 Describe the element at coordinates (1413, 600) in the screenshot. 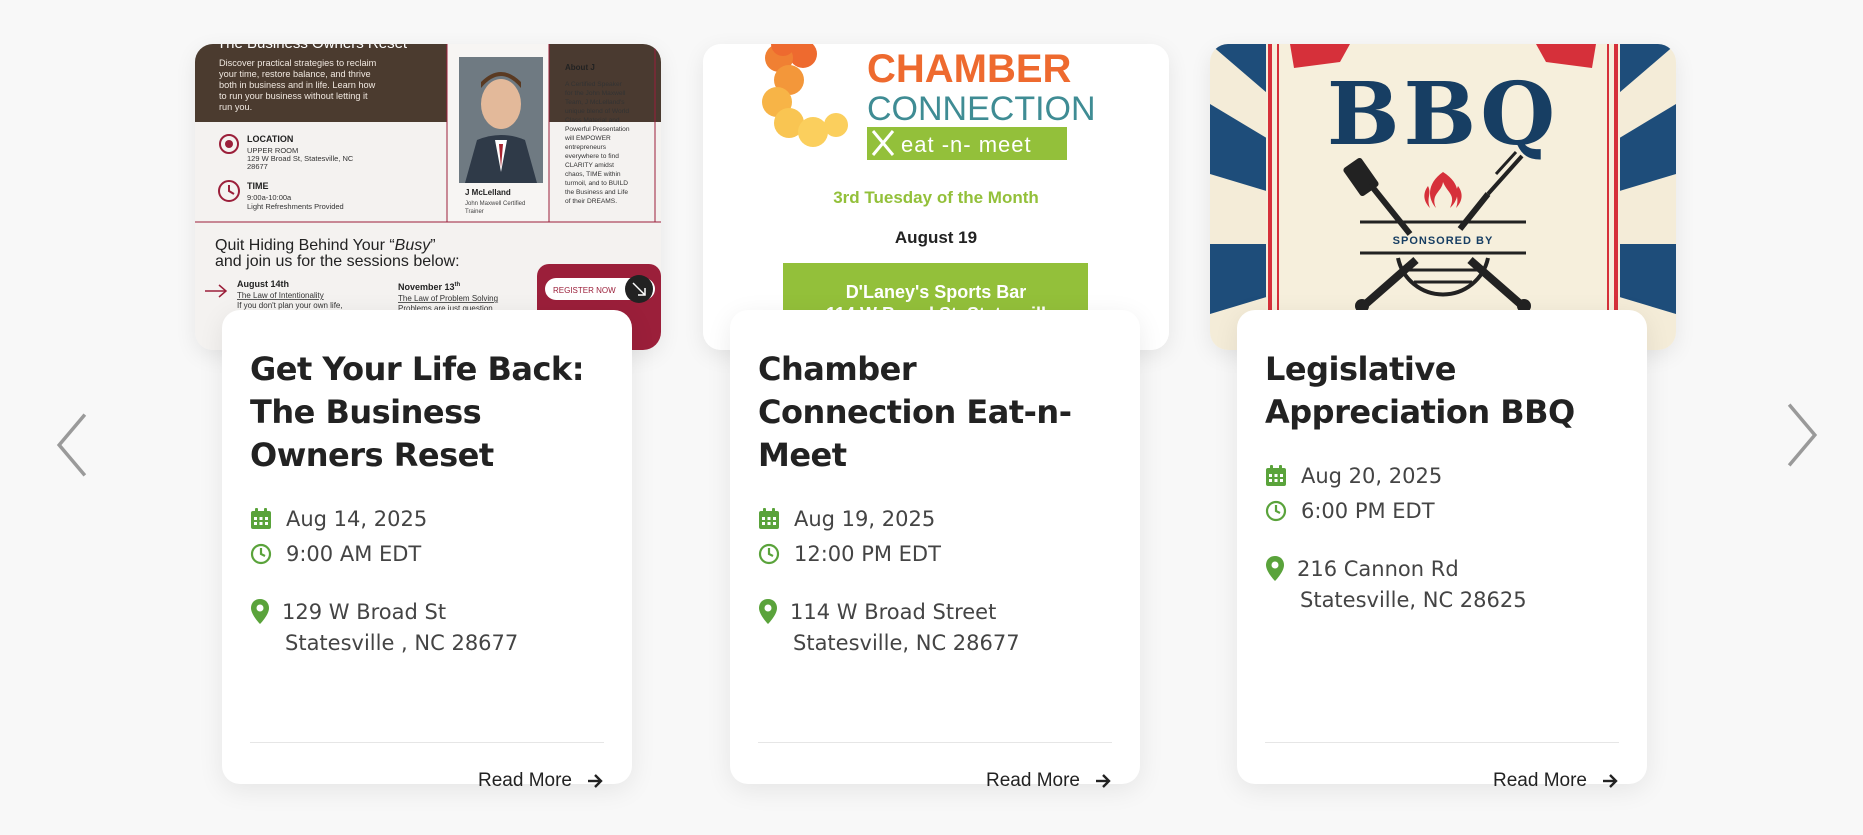

I see `address-line2: Statesville, NC 28625` at that location.